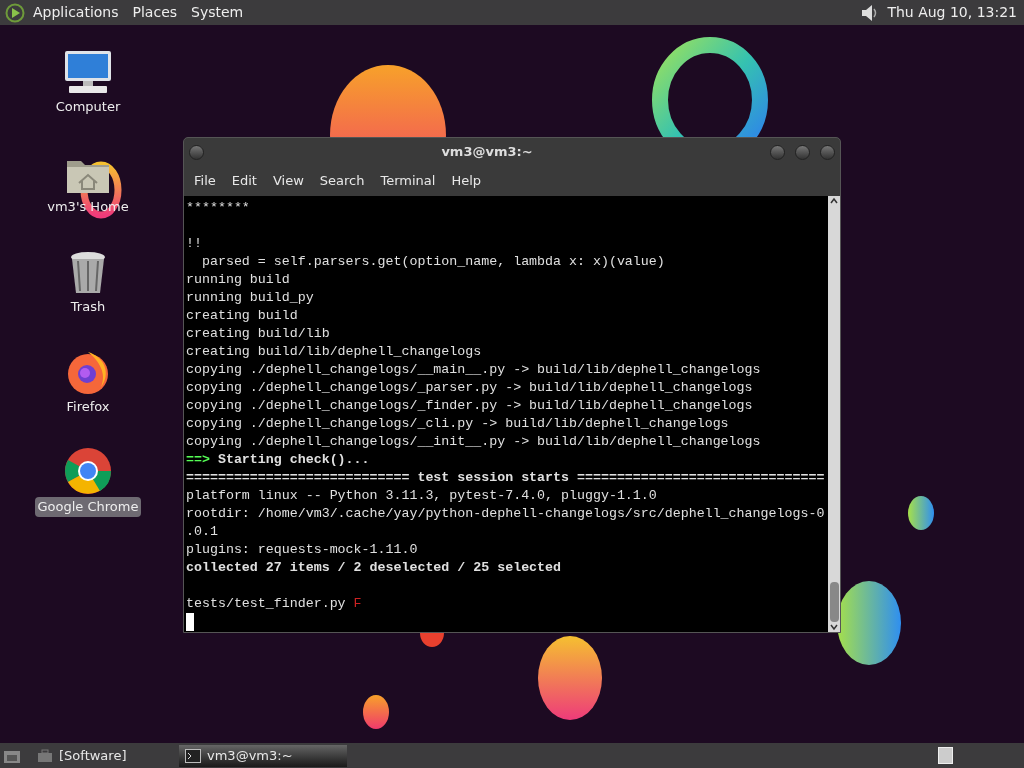 Image resolution: width=1024 pixels, height=768 pixels. What do you see at coordinates (196, 152) in the screenshot?
I see `window-menu-button` at bounding box center [196, 152].